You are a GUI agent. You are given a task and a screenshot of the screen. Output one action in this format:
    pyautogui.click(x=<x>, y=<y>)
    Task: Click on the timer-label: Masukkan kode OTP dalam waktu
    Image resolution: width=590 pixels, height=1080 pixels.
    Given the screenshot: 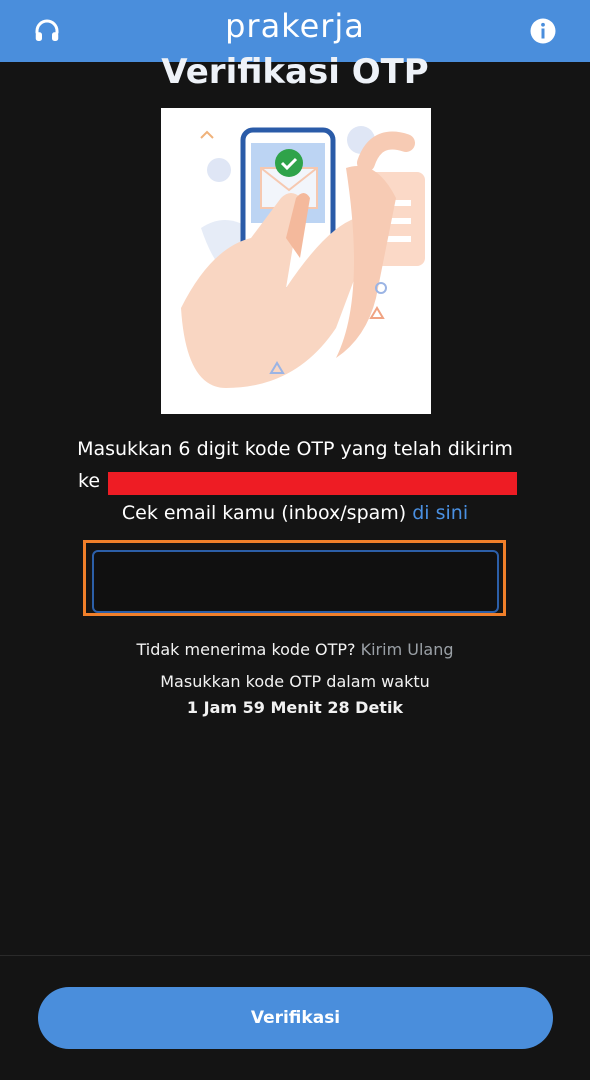 What is the action you would take?
    pyautogui.click(x=295, y=681)
    